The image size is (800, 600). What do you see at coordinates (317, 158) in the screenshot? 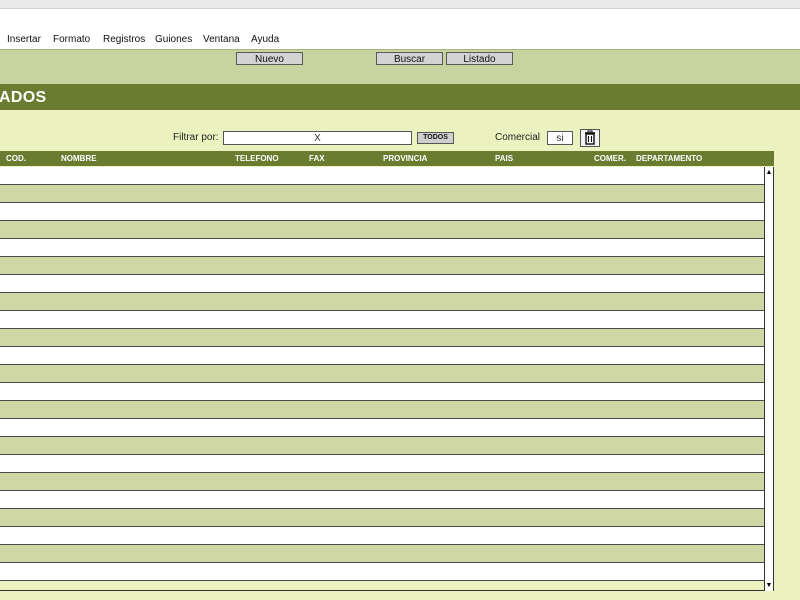
I see `column-header-fax: FAX` at bounding box center [317, 158].